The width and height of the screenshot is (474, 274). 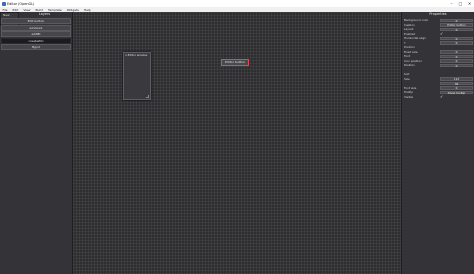 What do you see at coordinates (44, 14) in the screenshot?
I see `layers-title: Layers` at bounding box center [44, 14].